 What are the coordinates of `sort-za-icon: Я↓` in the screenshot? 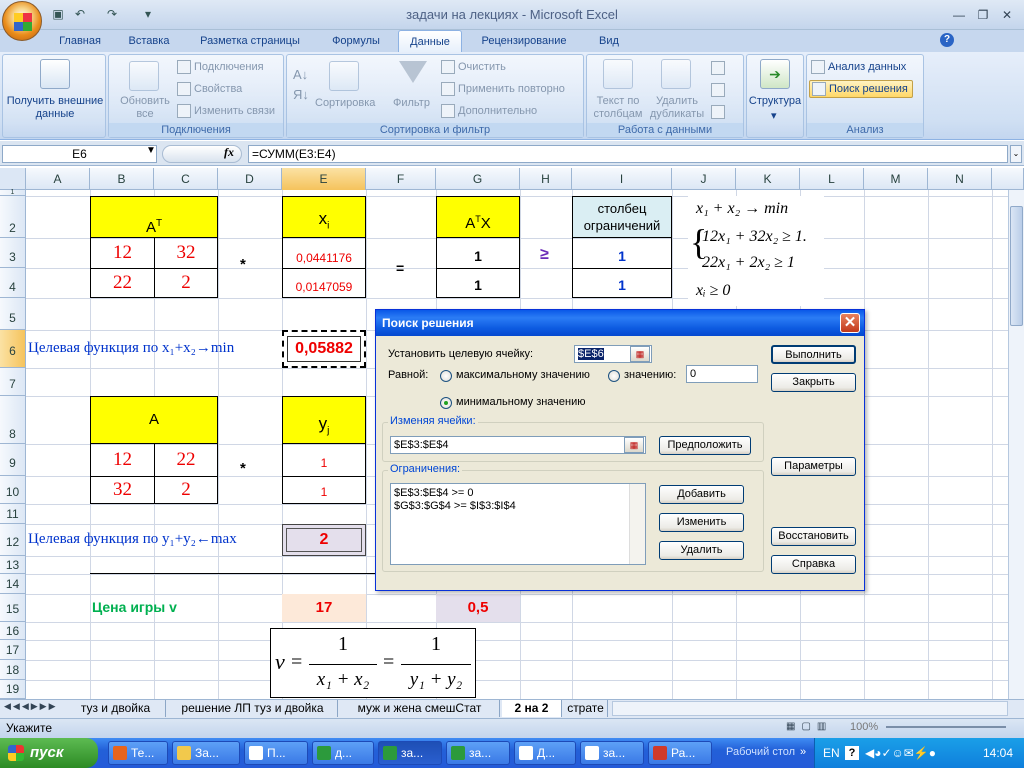 It's located at (301, 94).